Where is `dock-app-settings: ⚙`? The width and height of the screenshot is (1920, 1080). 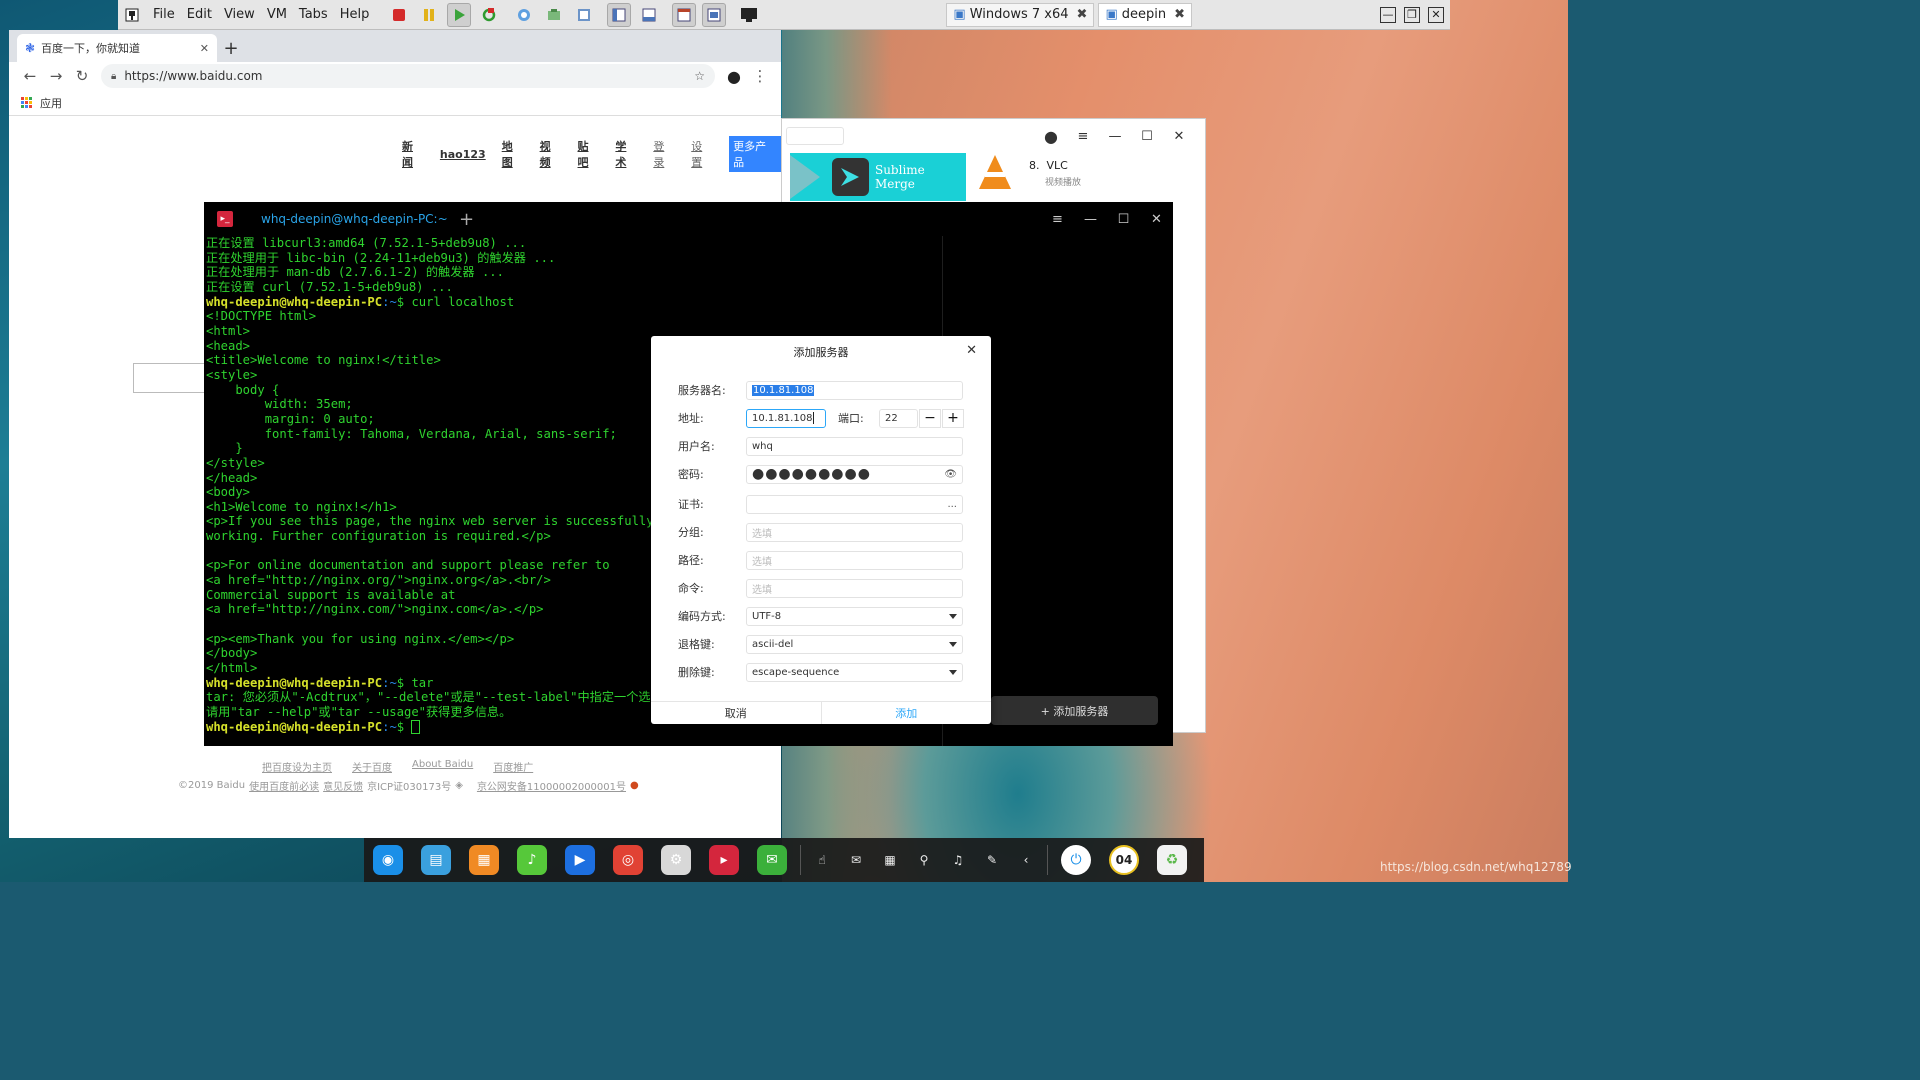
dock-app-settings: ⚙ is located at coordinates (676, 860).